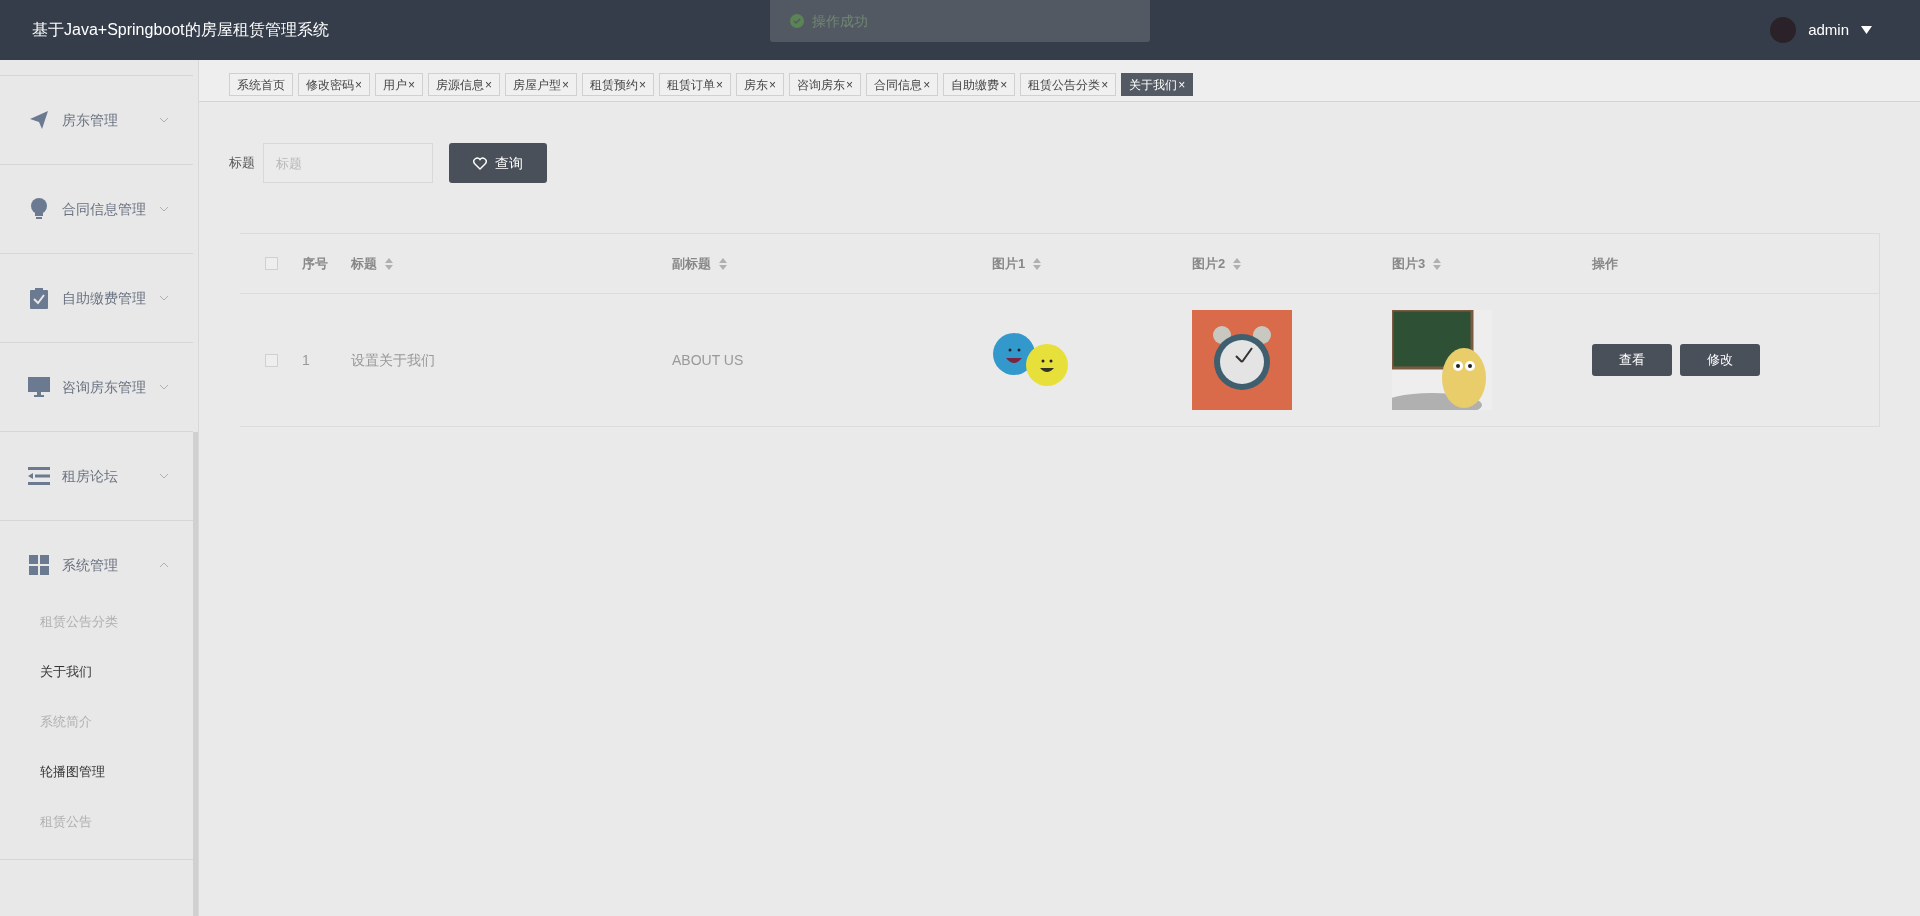  I want to click on clipboard-check-icon, so click(39, 298).